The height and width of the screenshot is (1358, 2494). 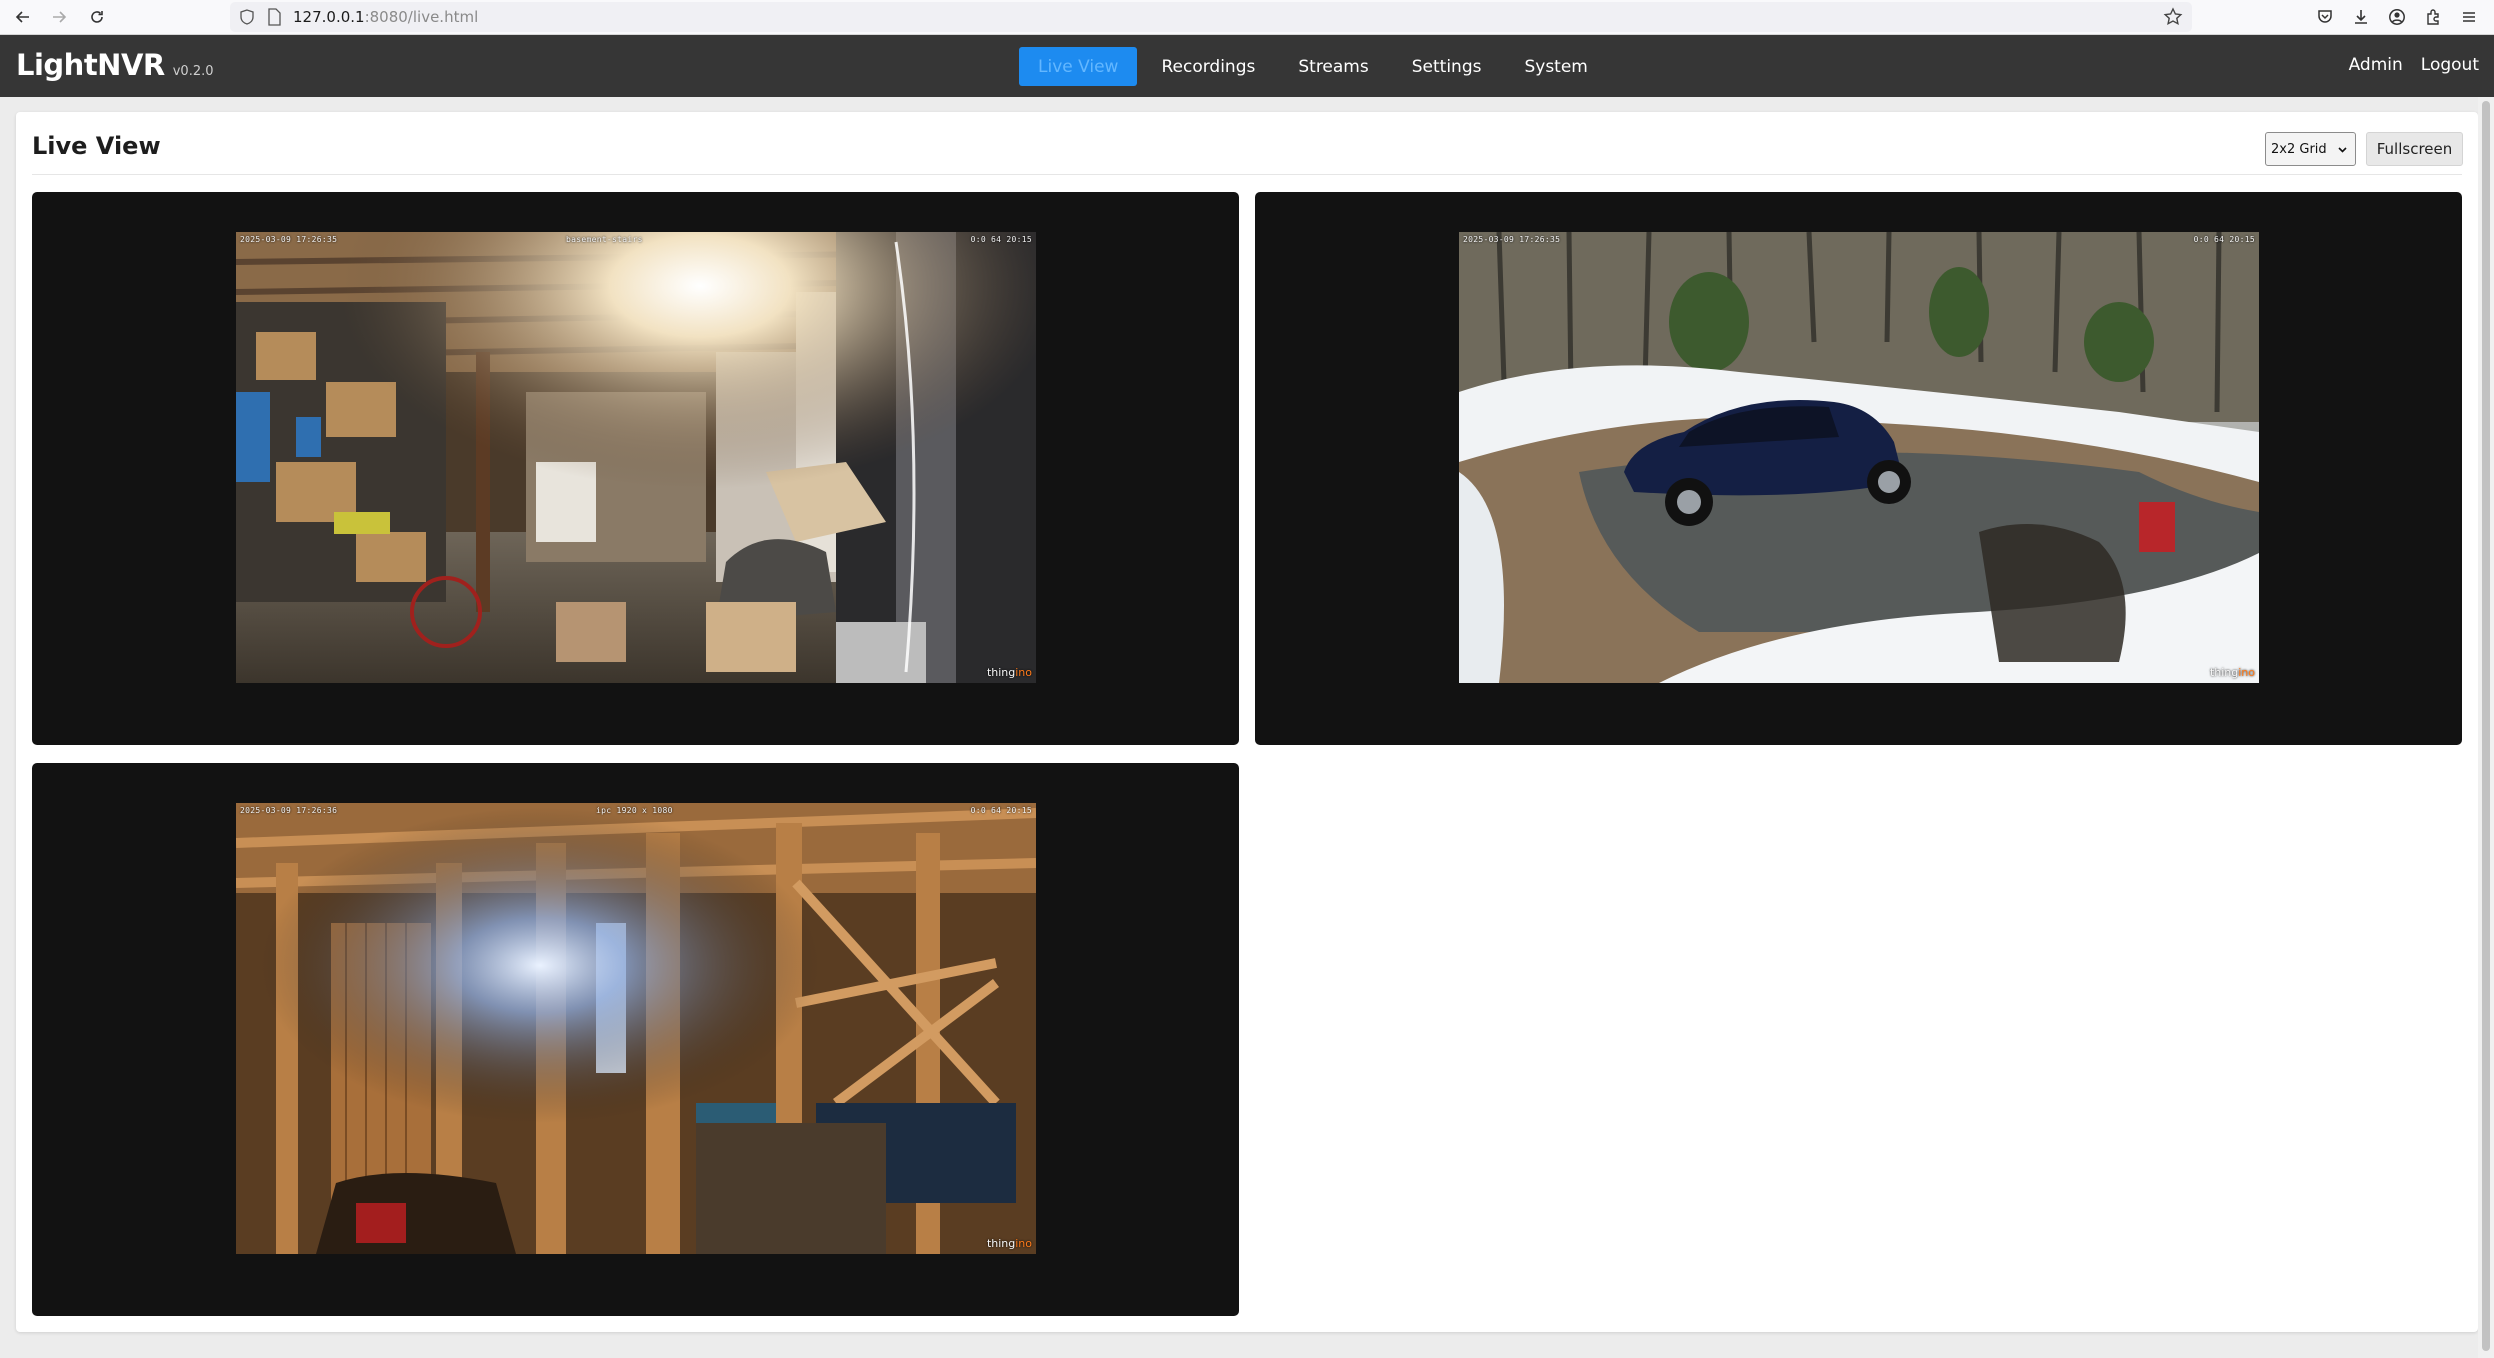 I want to click on scrollbar-thumb, so click(x=2486, y=726).